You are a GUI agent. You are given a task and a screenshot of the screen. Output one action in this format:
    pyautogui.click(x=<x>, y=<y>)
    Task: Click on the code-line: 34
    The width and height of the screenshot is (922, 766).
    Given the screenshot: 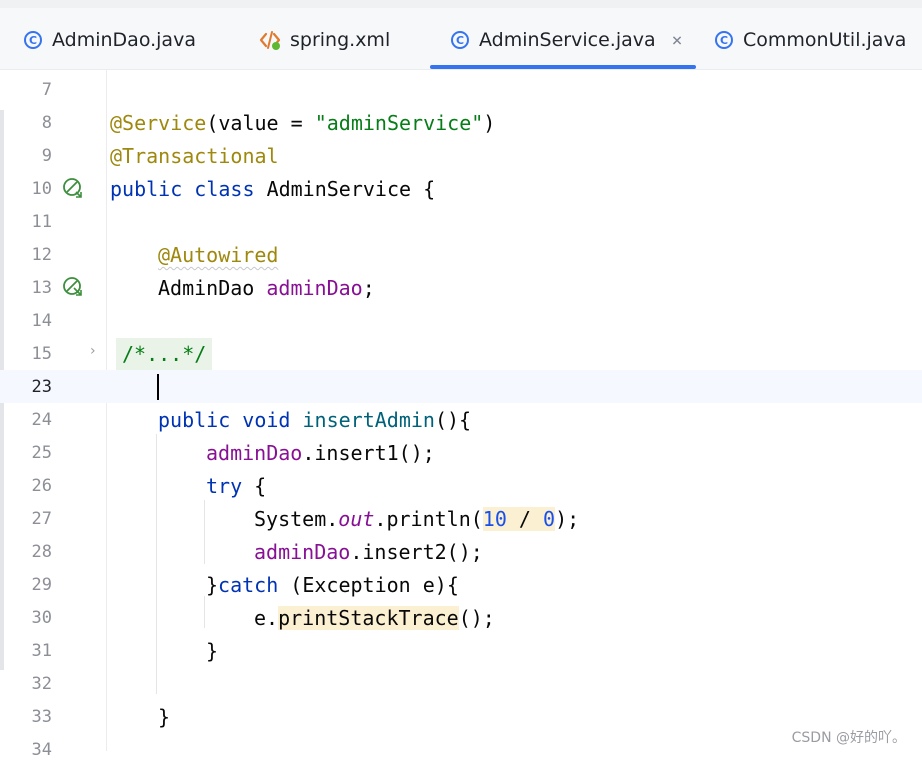 What is the action you would take?
    pyautogui.click(x=461, y=749)
    